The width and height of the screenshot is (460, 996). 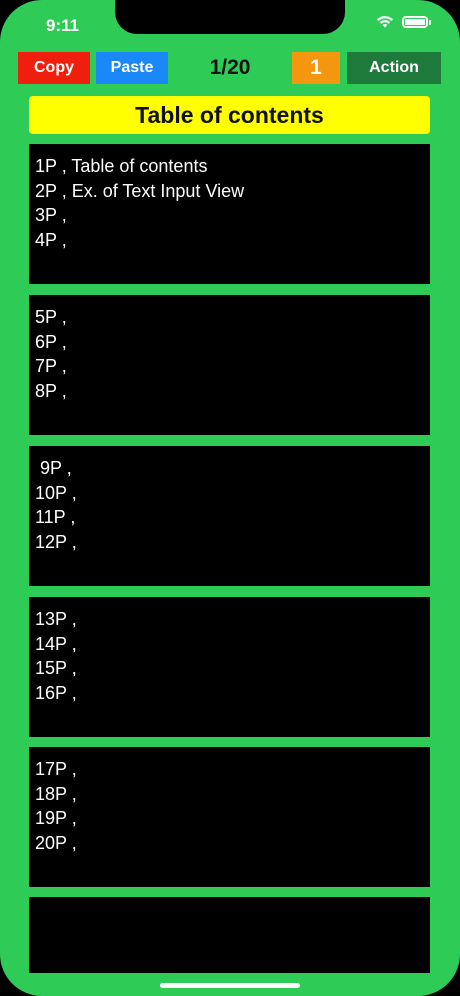 What do you see at coordinates (229, 817) in the screenshot?
I see `page-box: 17P , 18P , 19P , 20P ,` at bounding box center [229, 817].